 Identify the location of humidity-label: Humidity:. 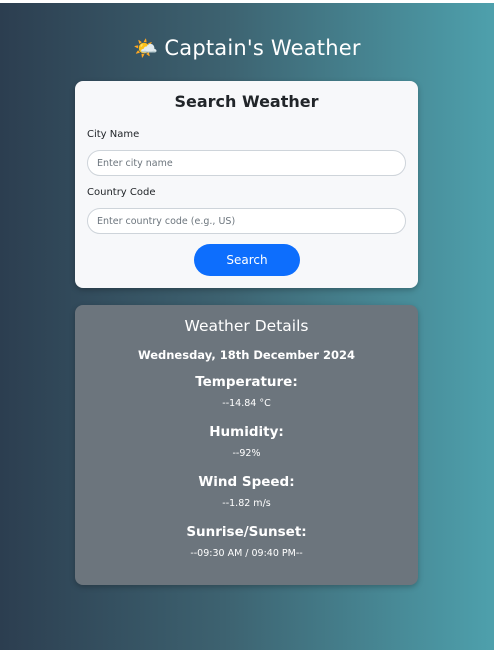
(246, 432).